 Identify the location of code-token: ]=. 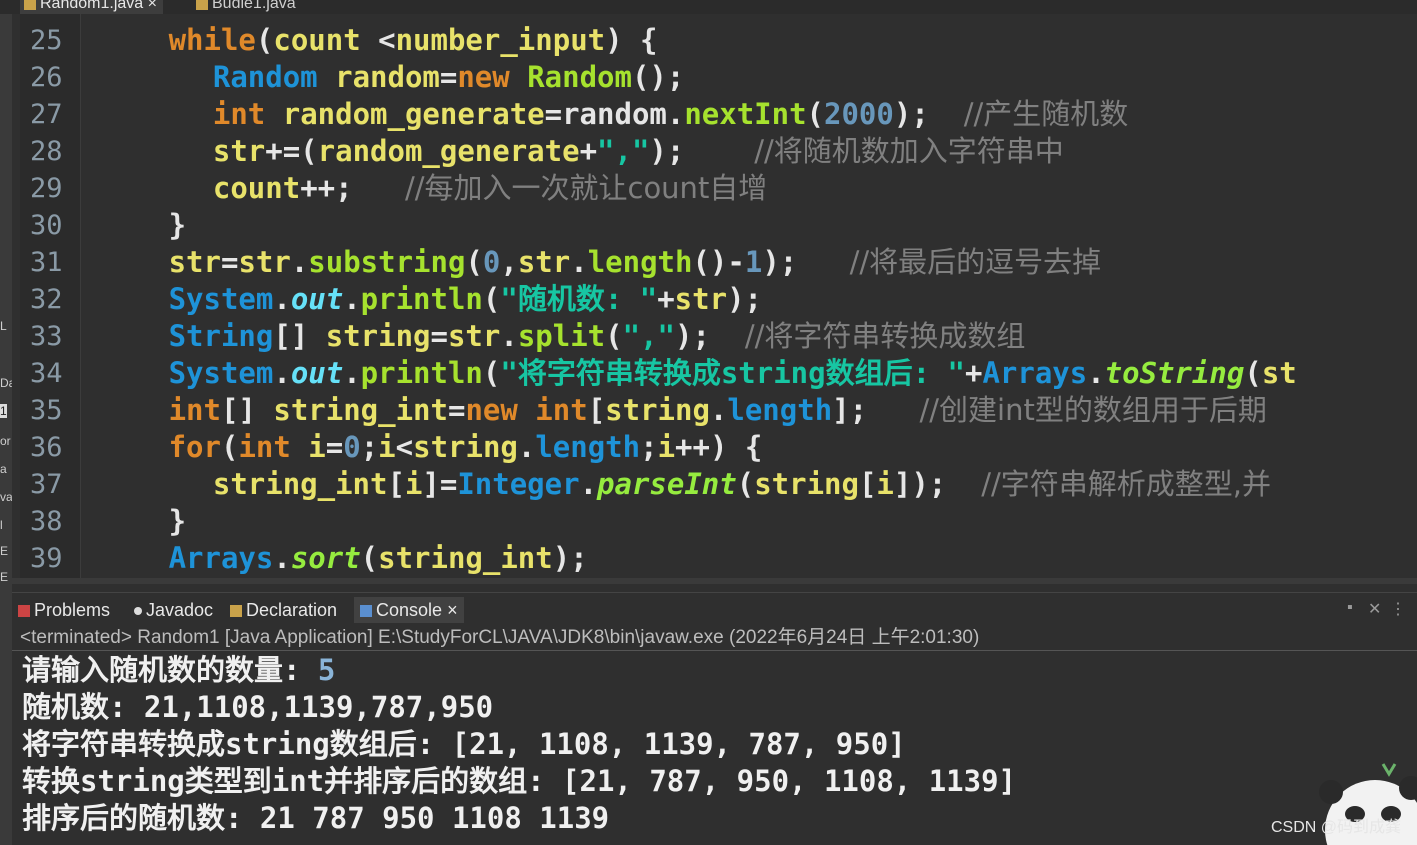
(440, 484).